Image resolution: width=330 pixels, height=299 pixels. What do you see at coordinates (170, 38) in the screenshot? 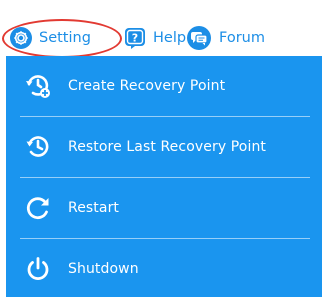
I see `help-label: Help` at bounding box center [170, 38].